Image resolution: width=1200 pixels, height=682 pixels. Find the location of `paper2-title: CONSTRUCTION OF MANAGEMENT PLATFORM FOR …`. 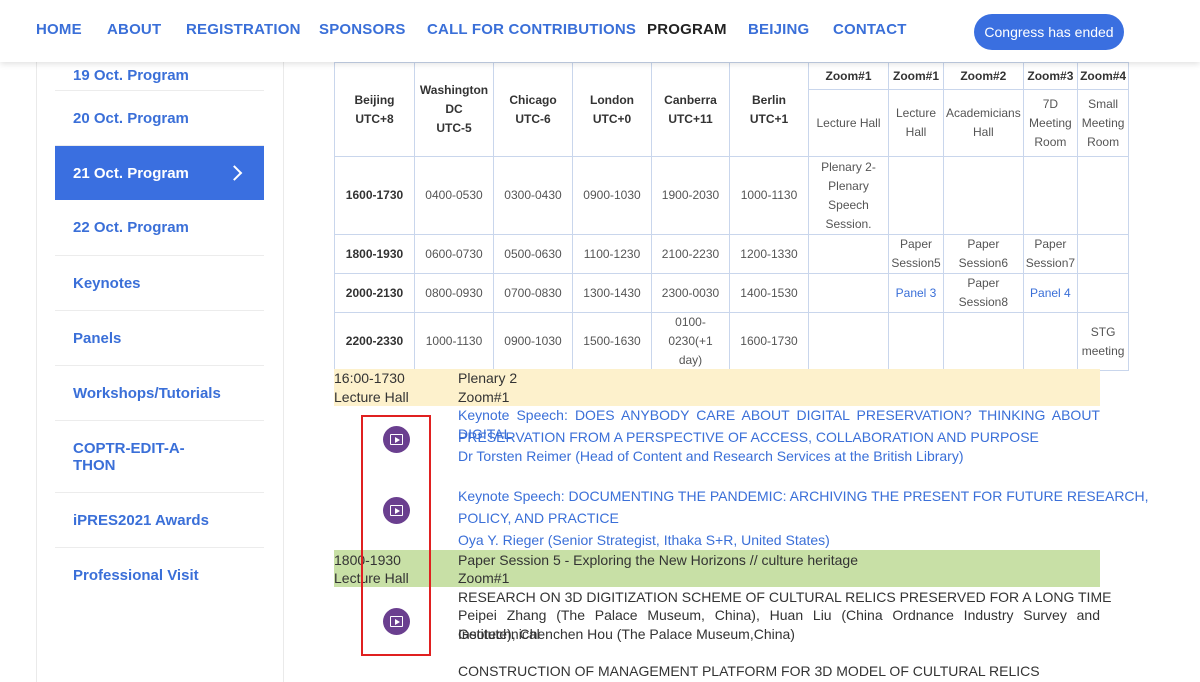

paper2-title: CONSTRUCTION OF MANAGEMENT PLATFORM FOR … is located at coordinates (749, 671).